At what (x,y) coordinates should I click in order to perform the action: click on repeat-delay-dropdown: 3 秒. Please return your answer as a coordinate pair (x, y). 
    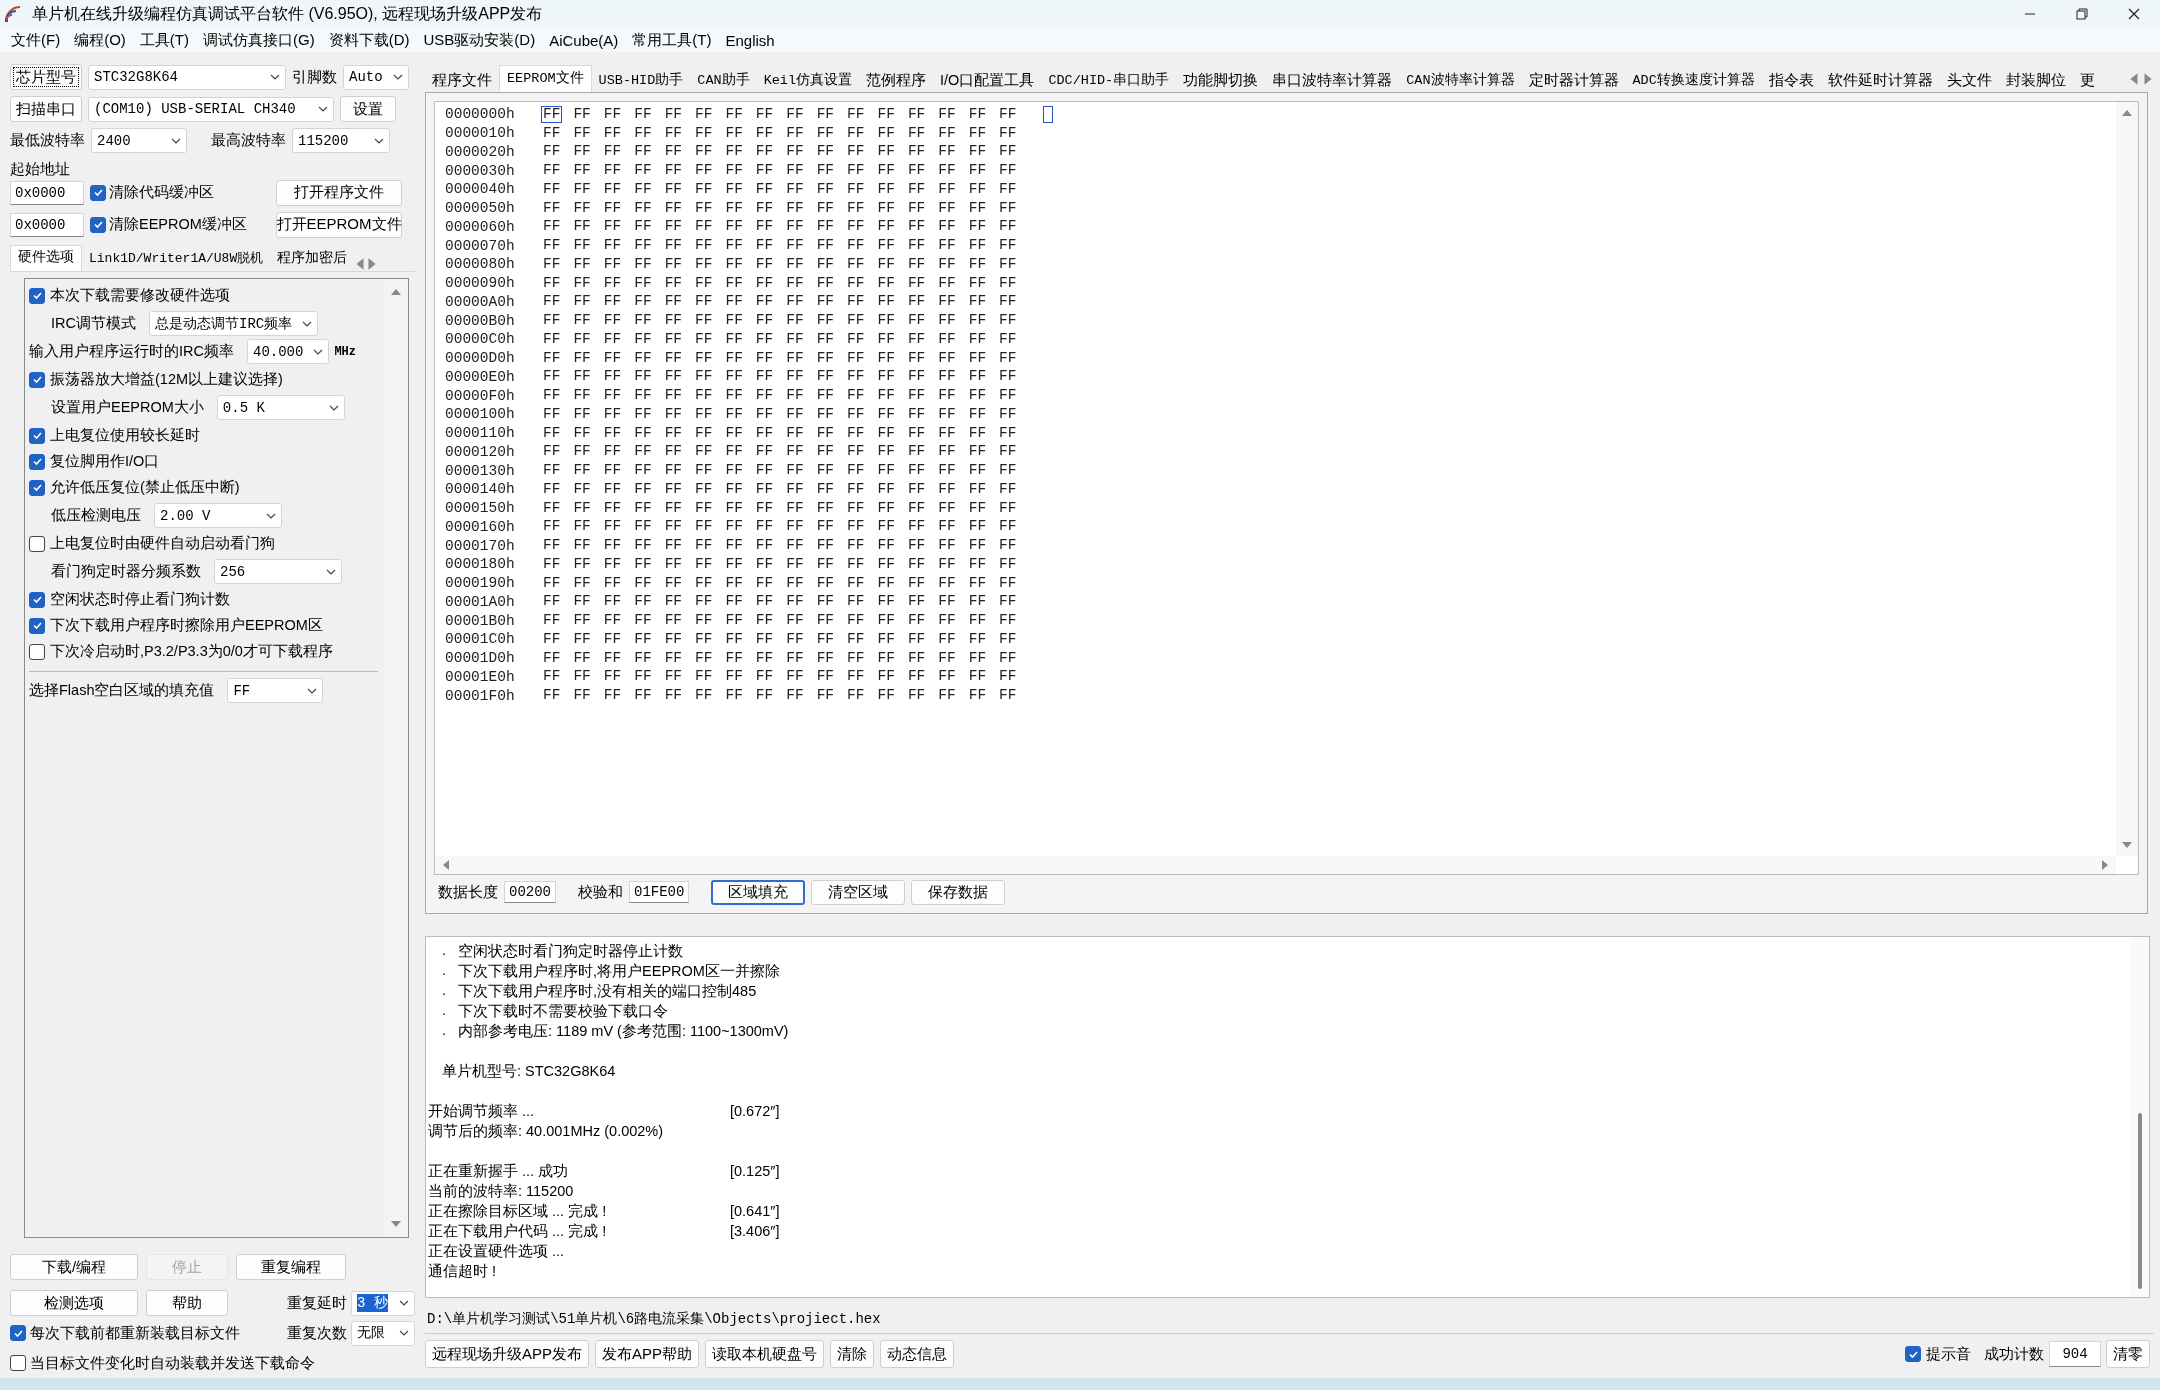
    Looking at the image, I should click on (383, 1303).